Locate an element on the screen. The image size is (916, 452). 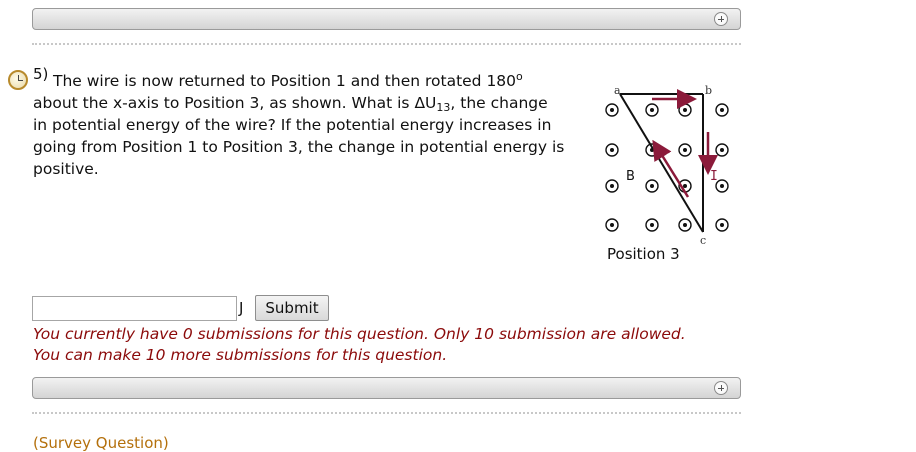
current-label-i: I is located at coordinates (714, 176).